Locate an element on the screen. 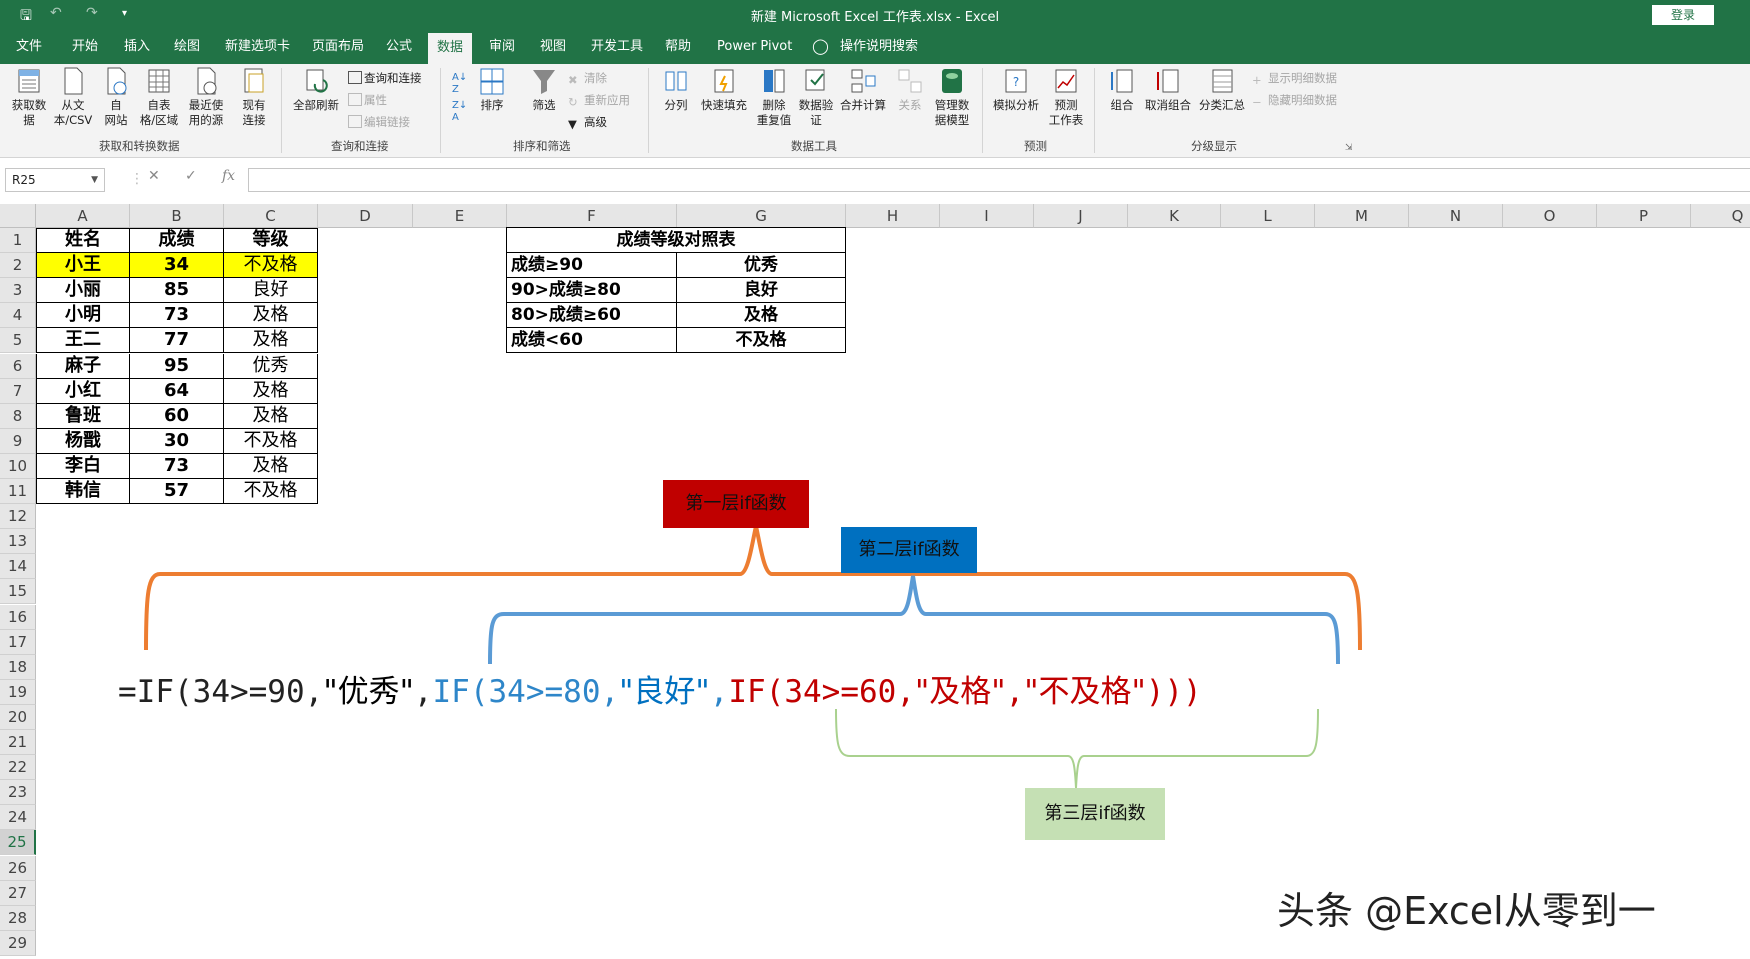 This screenshot has height=959, width=1750. sort-icon is located at coordinates (492, 81).